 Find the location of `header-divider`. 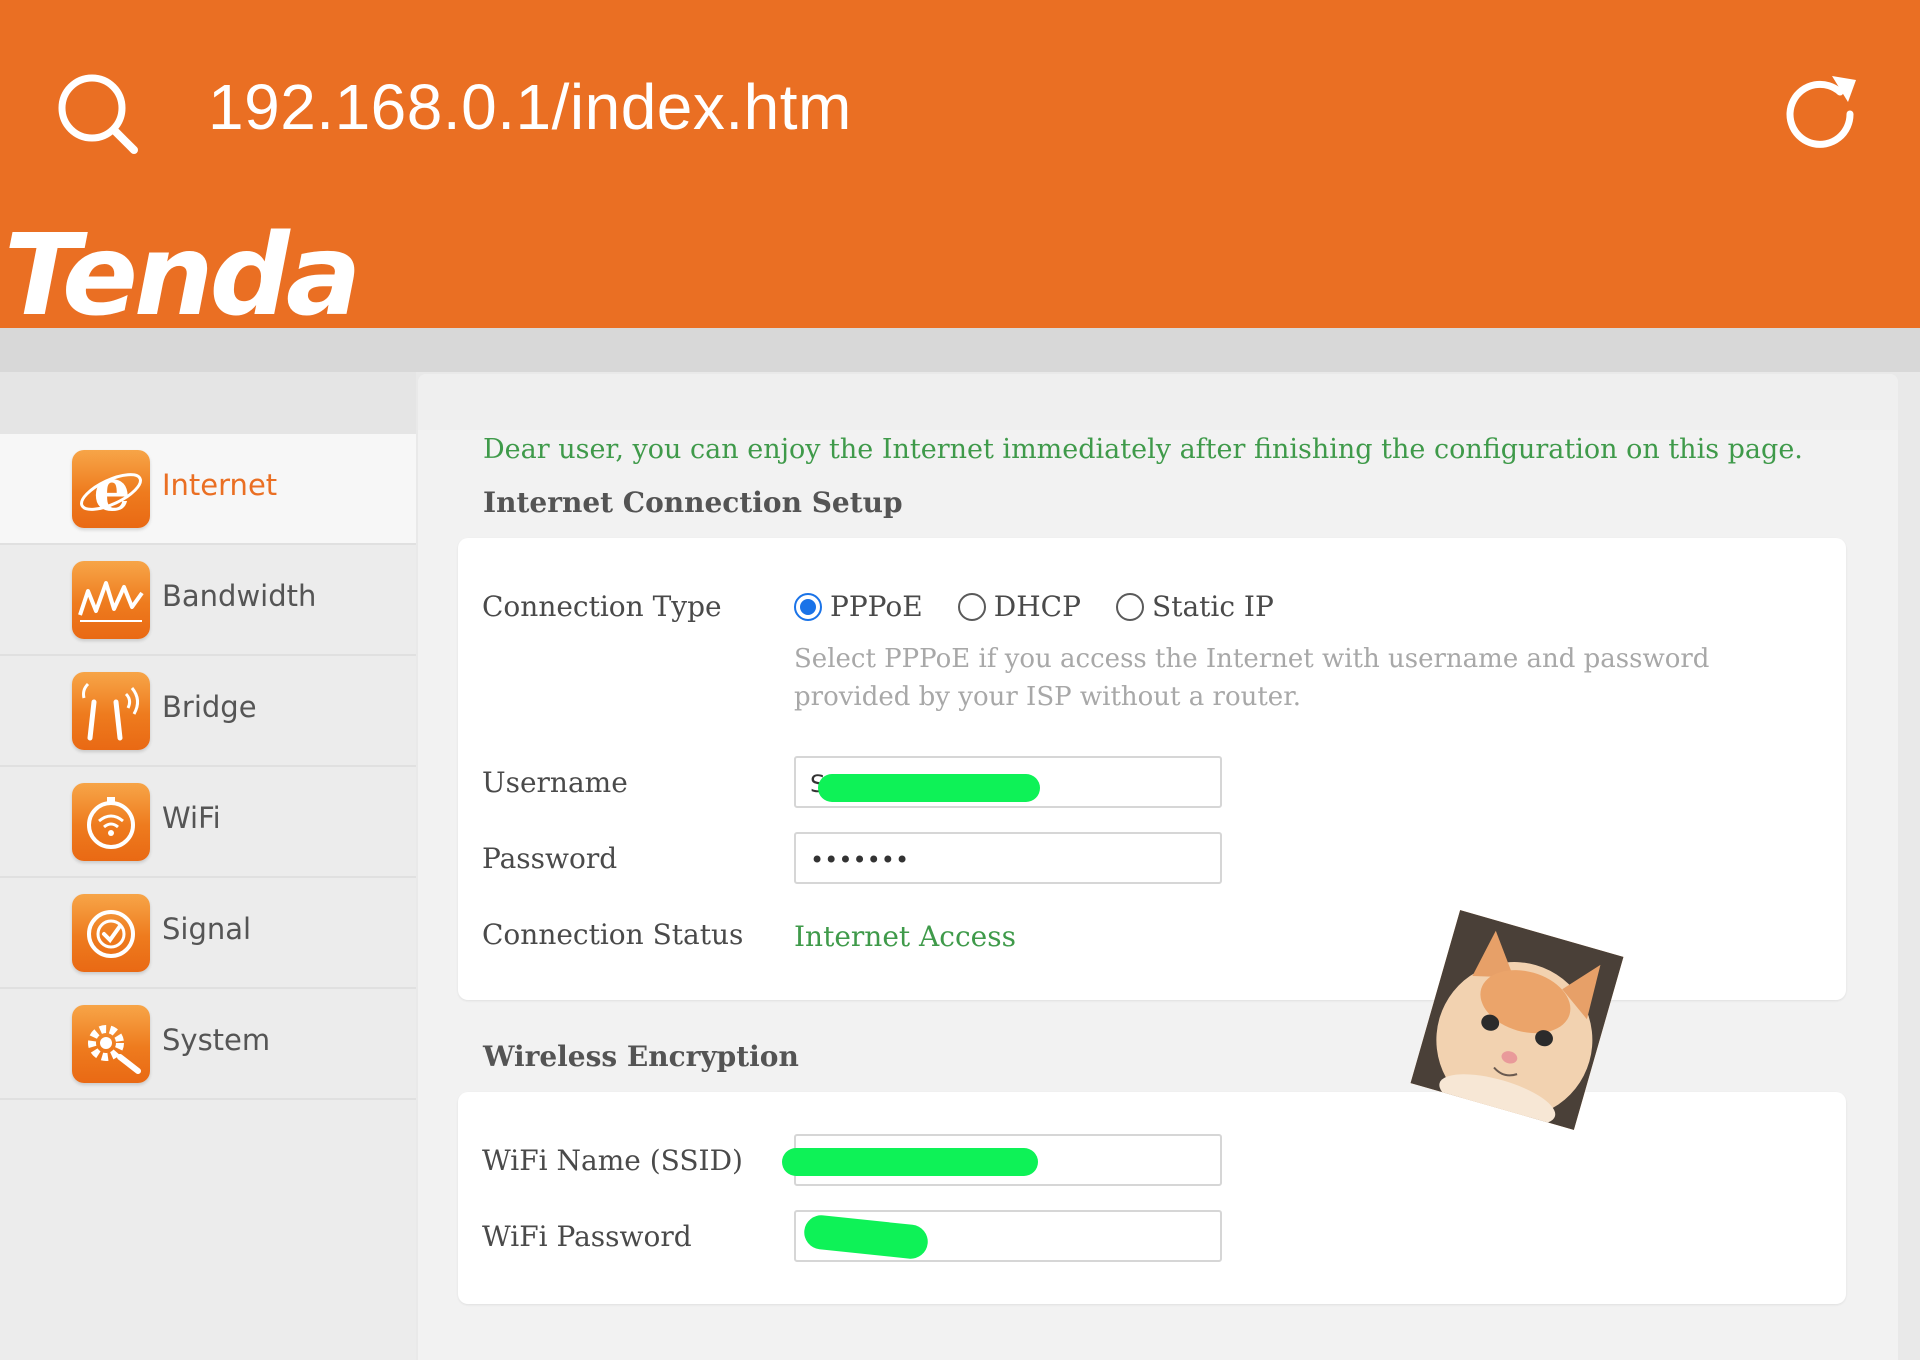

header-divider is located at coordinates (960, 350).